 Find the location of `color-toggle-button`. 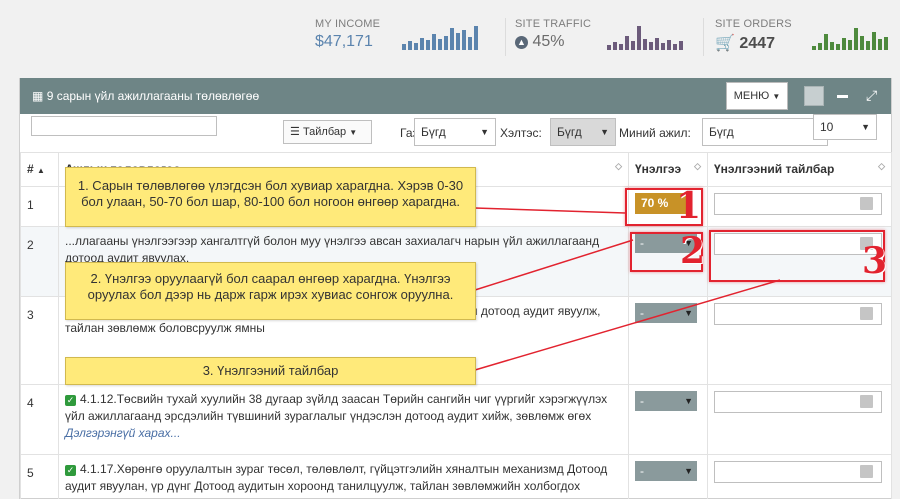

color-toggle-button is located at coordinates (814, 96).